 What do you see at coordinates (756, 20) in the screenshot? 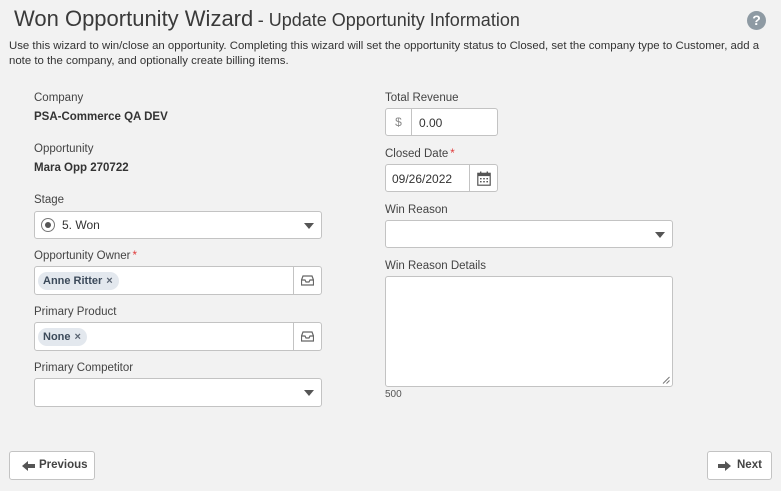
I see `help-icon: ?` at bounding box center [756, 20].